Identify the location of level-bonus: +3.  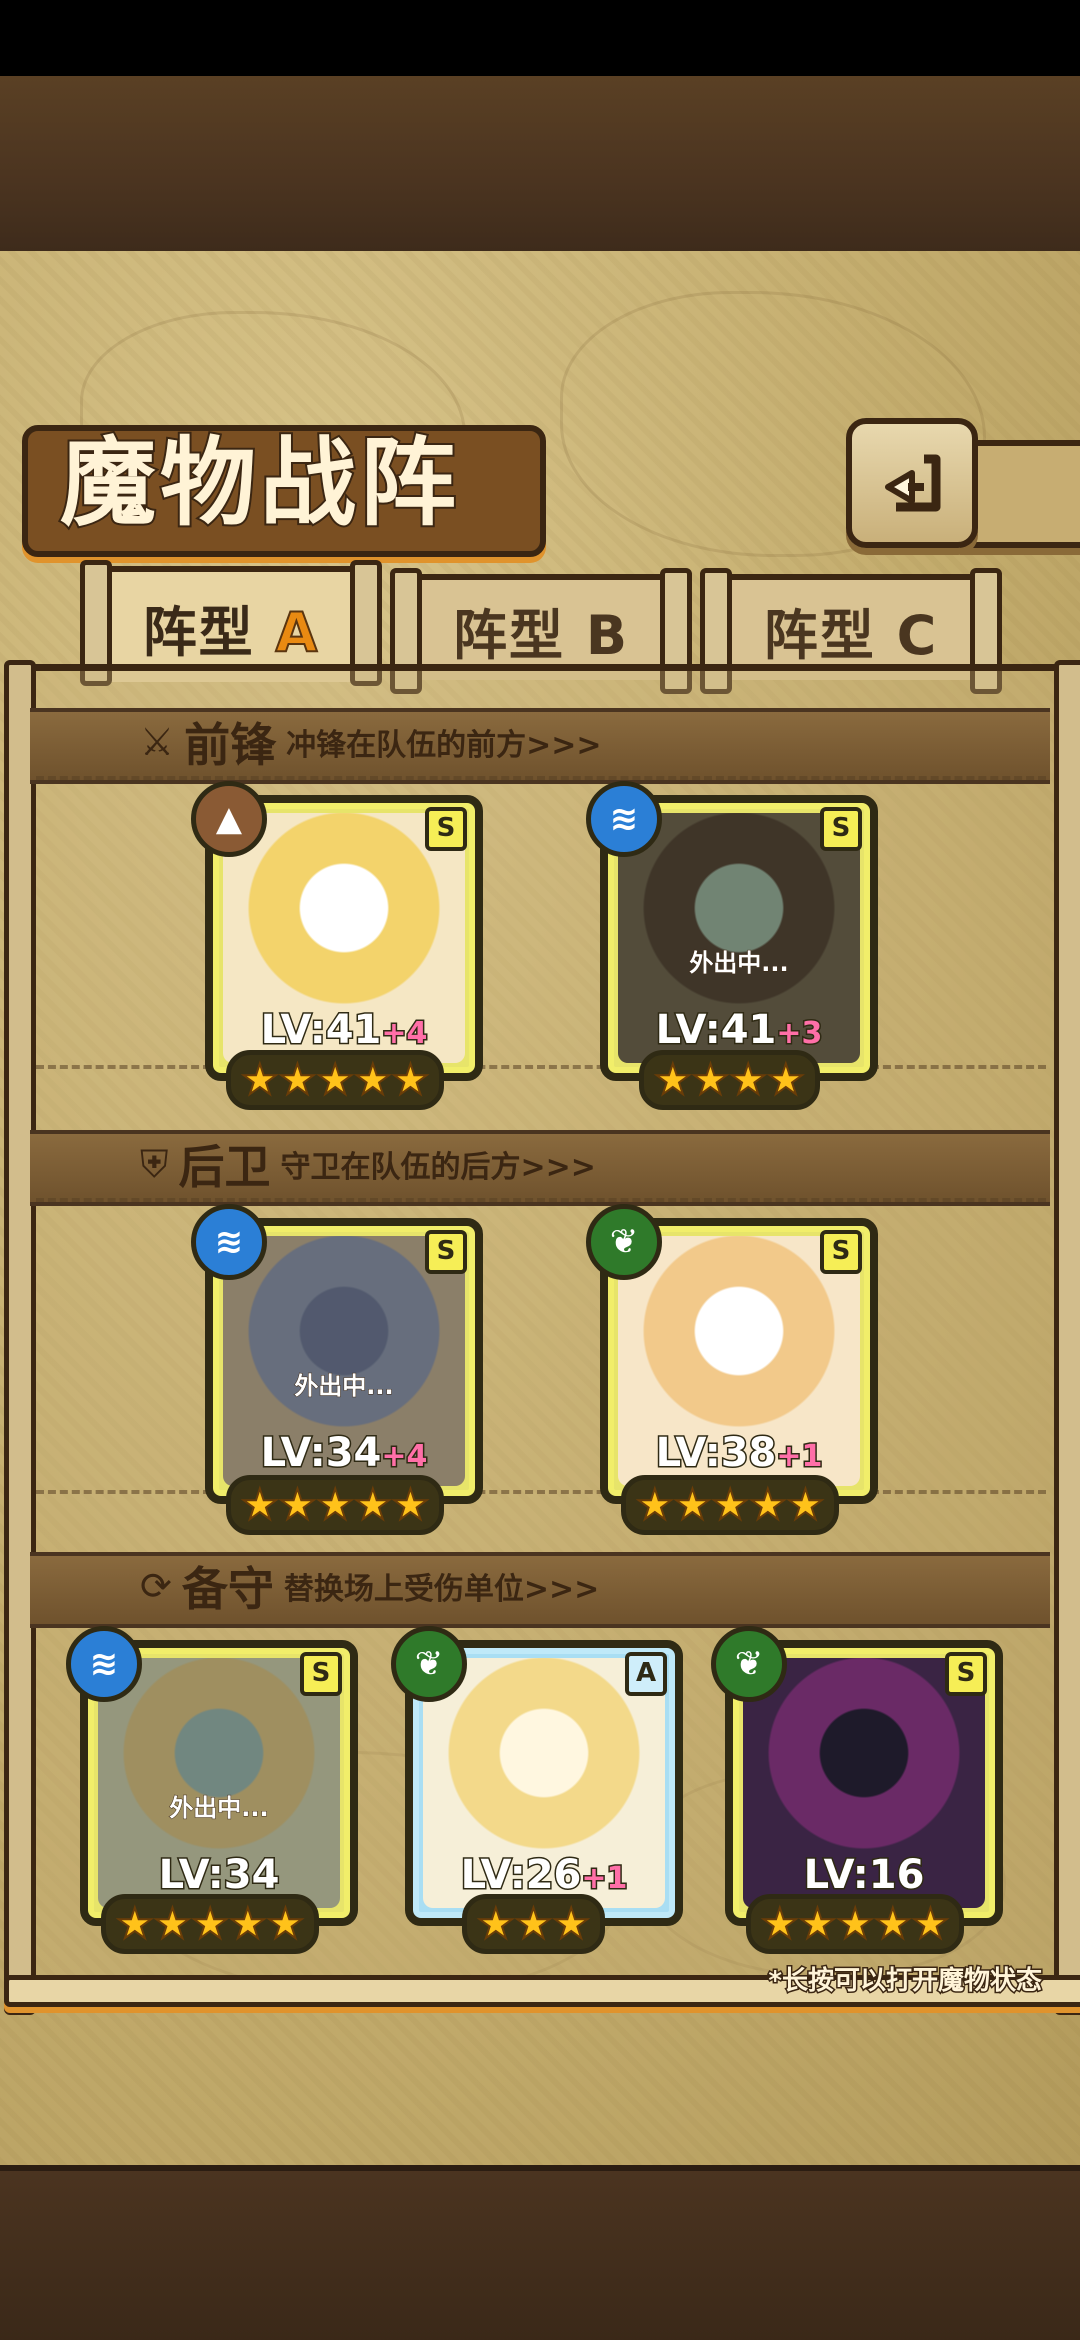
(799, 1034).